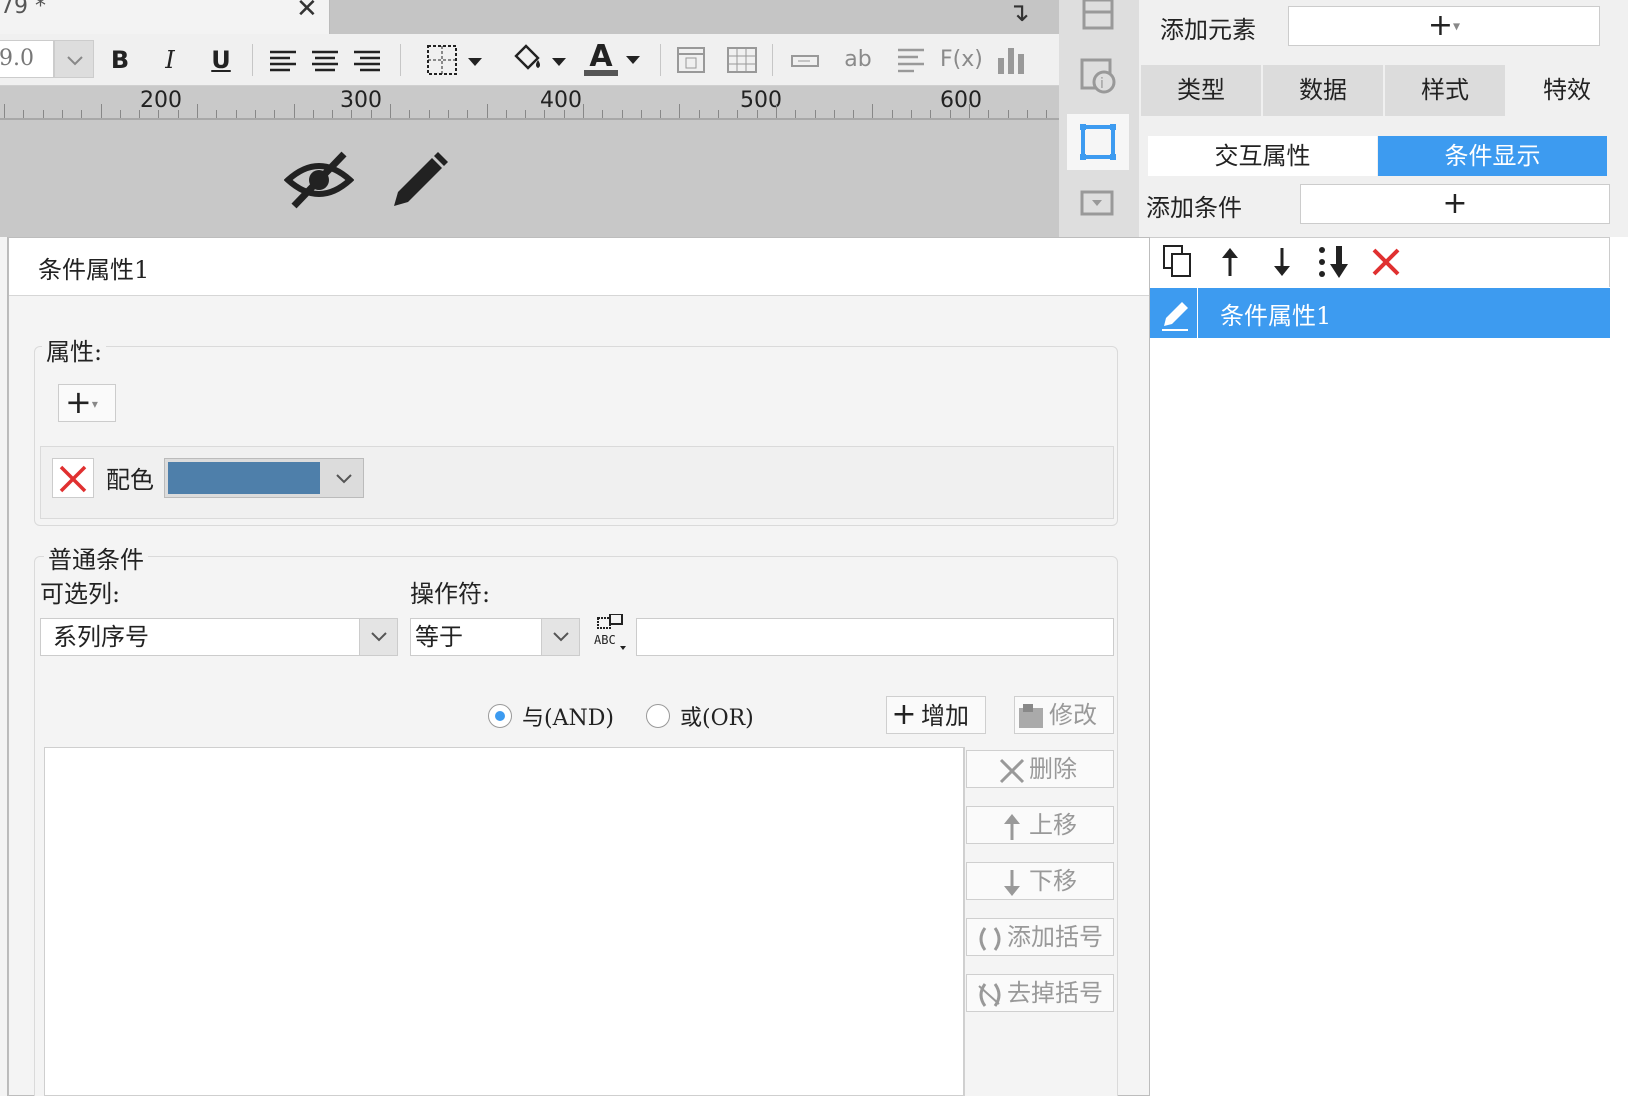  I want to click on column-select-dropdown, so click(378, 637).